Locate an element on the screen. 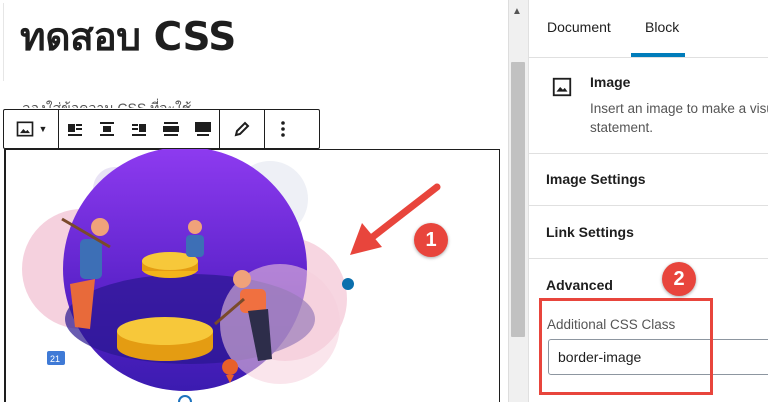  panel-title: Advanced is located at coordinates (579, 285).